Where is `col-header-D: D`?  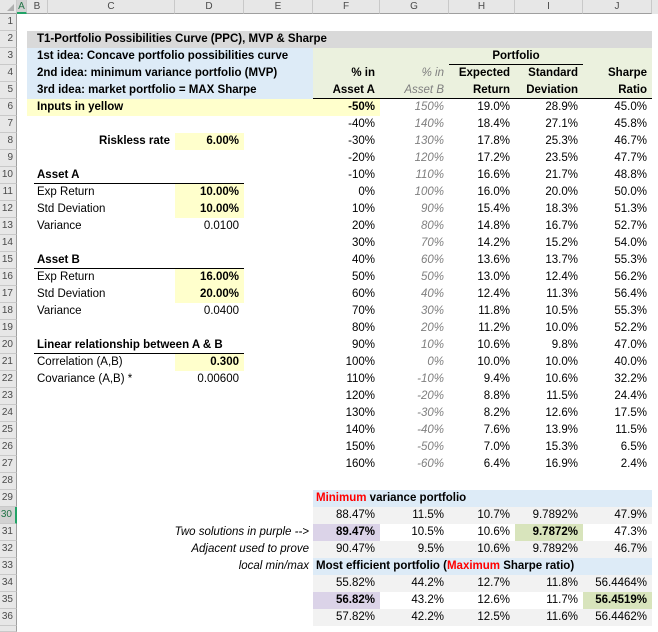 col-header-D: D is located at coordinates (209, 7).